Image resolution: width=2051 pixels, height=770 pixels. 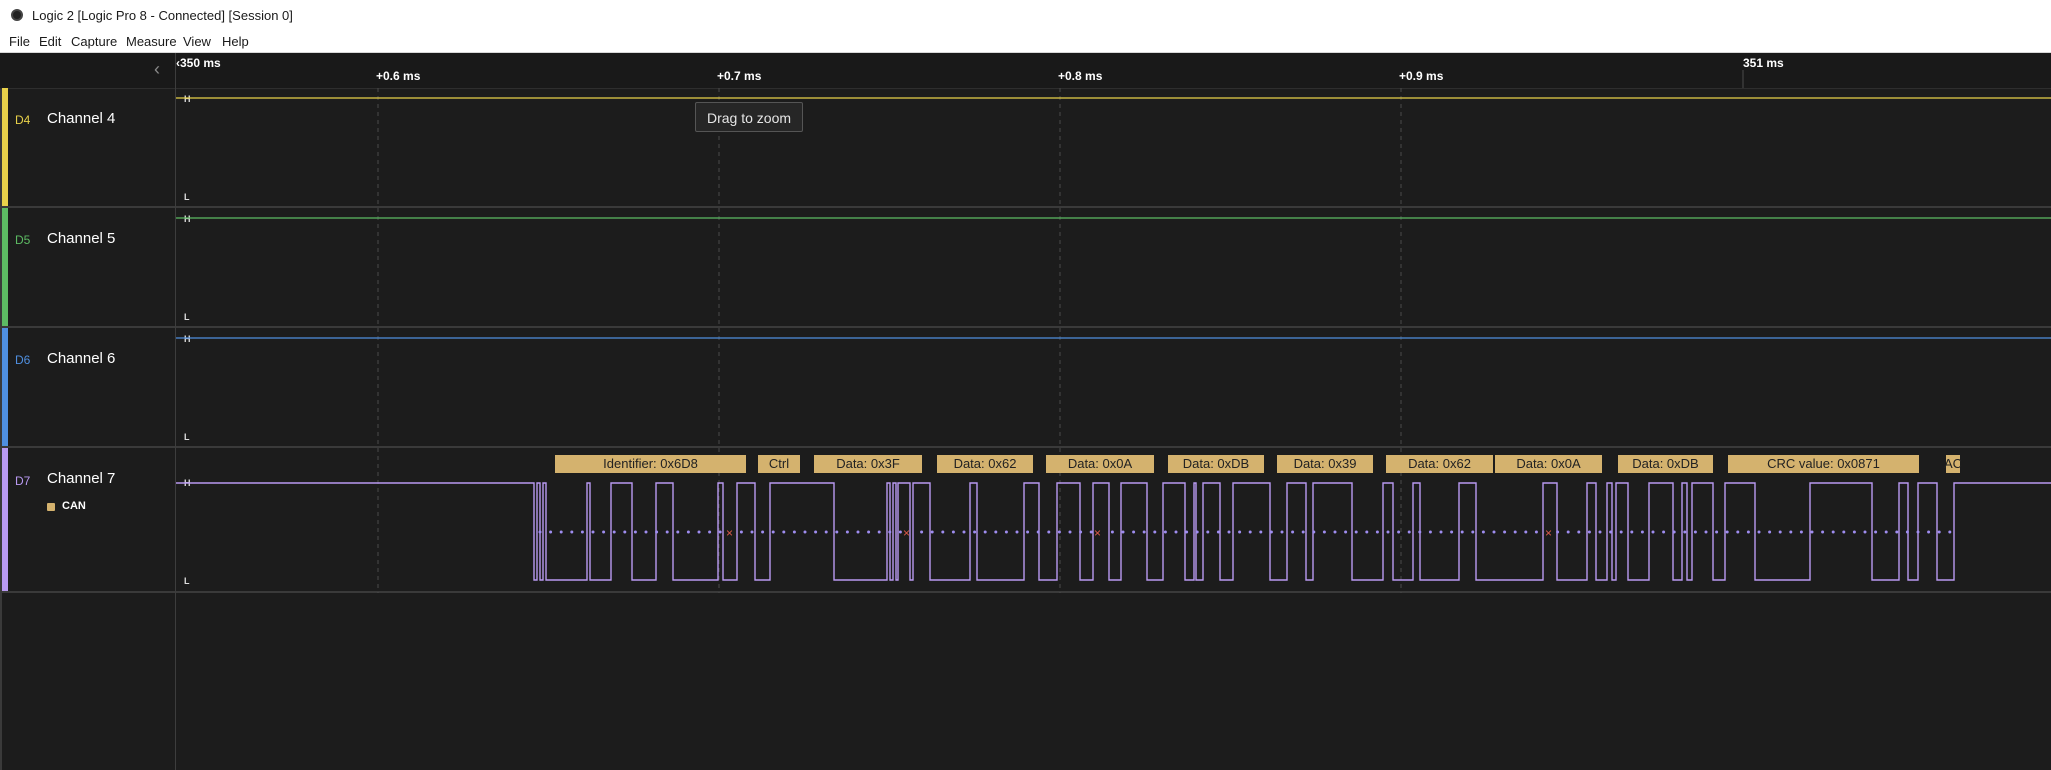 I want to click on menu-view: View, so click(x=197, y=41).